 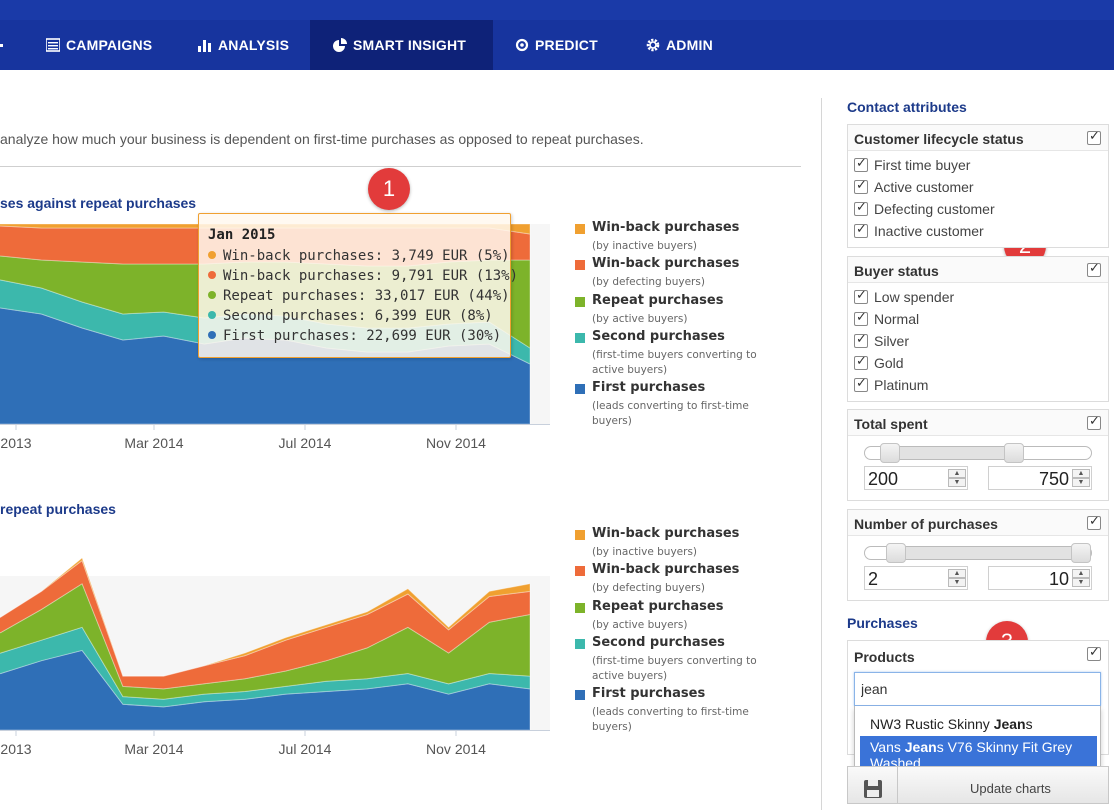 I want to click on lifecycle-panel-header: Customer lifecycle status, so click(x=978, y=138).